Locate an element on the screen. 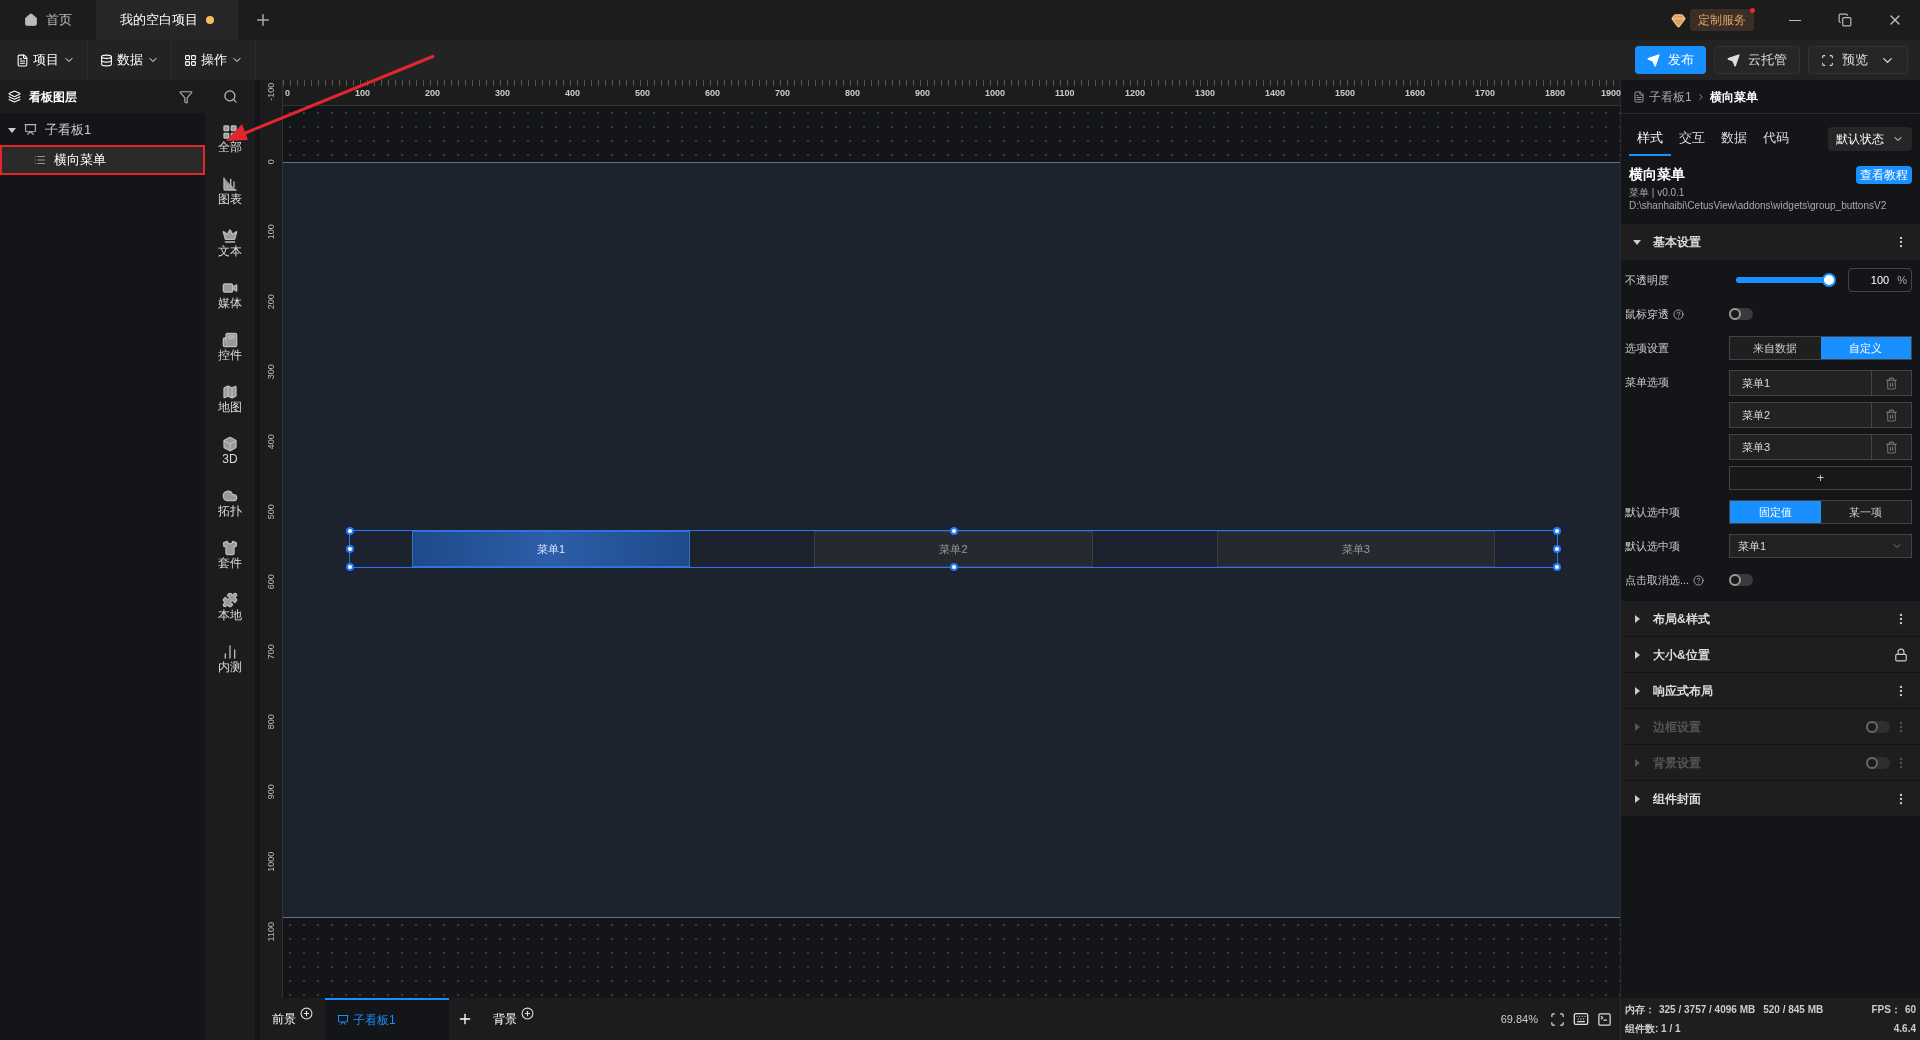  keyboard-icon is located at coordinates (1581, 1019).